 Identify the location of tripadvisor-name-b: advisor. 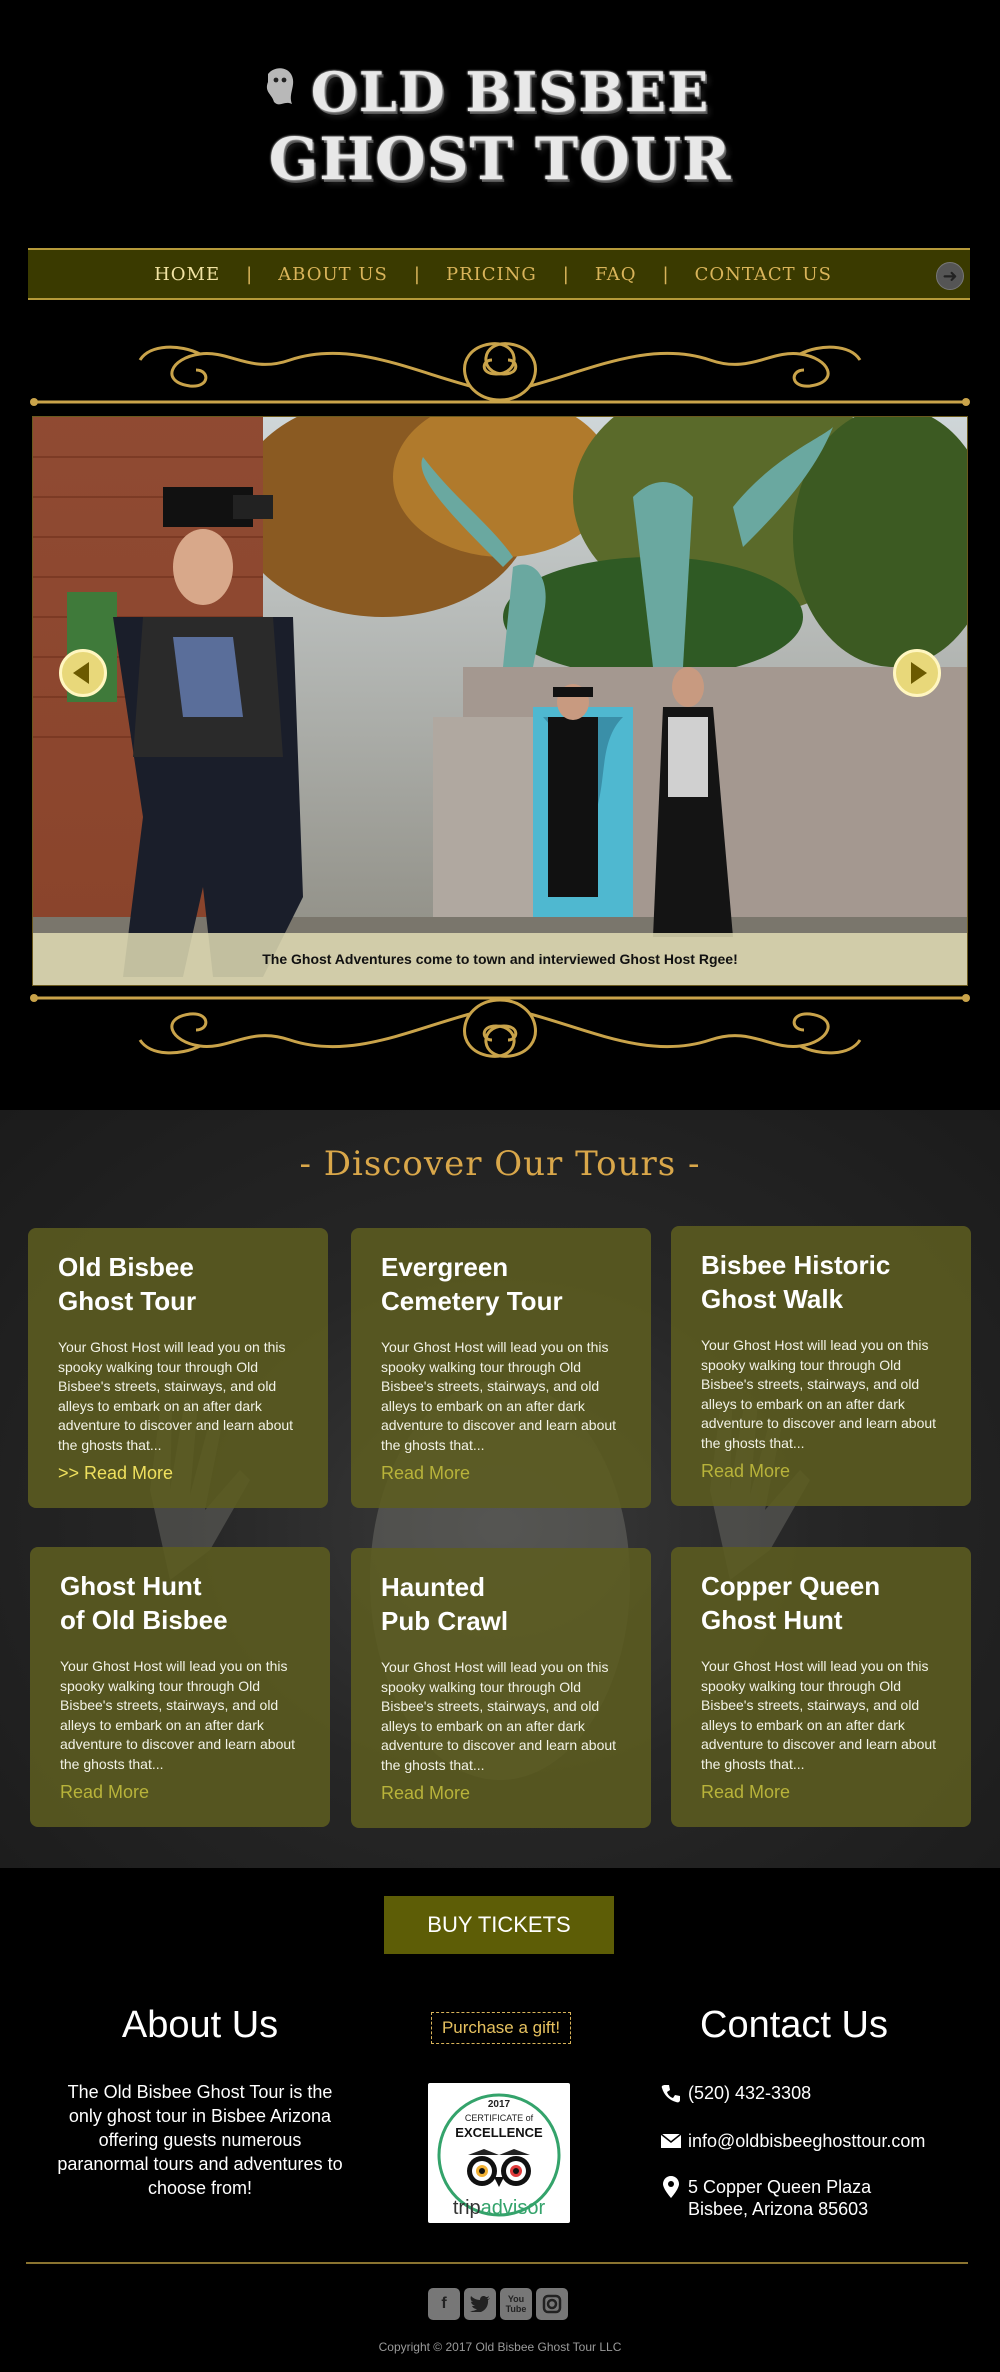
(513, 2208).